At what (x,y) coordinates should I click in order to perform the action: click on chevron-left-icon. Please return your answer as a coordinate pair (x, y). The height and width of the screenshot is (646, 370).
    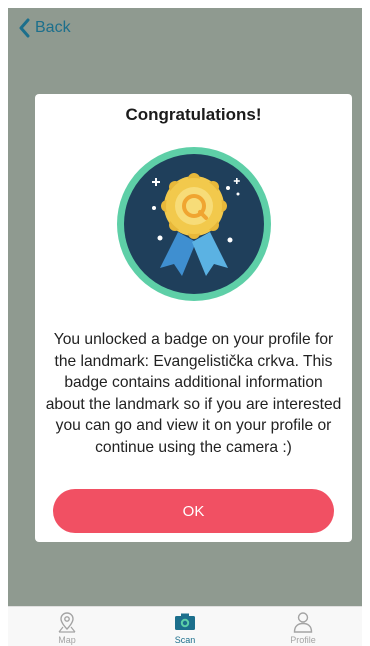
    Looking at the image, I should click on (24, 28).